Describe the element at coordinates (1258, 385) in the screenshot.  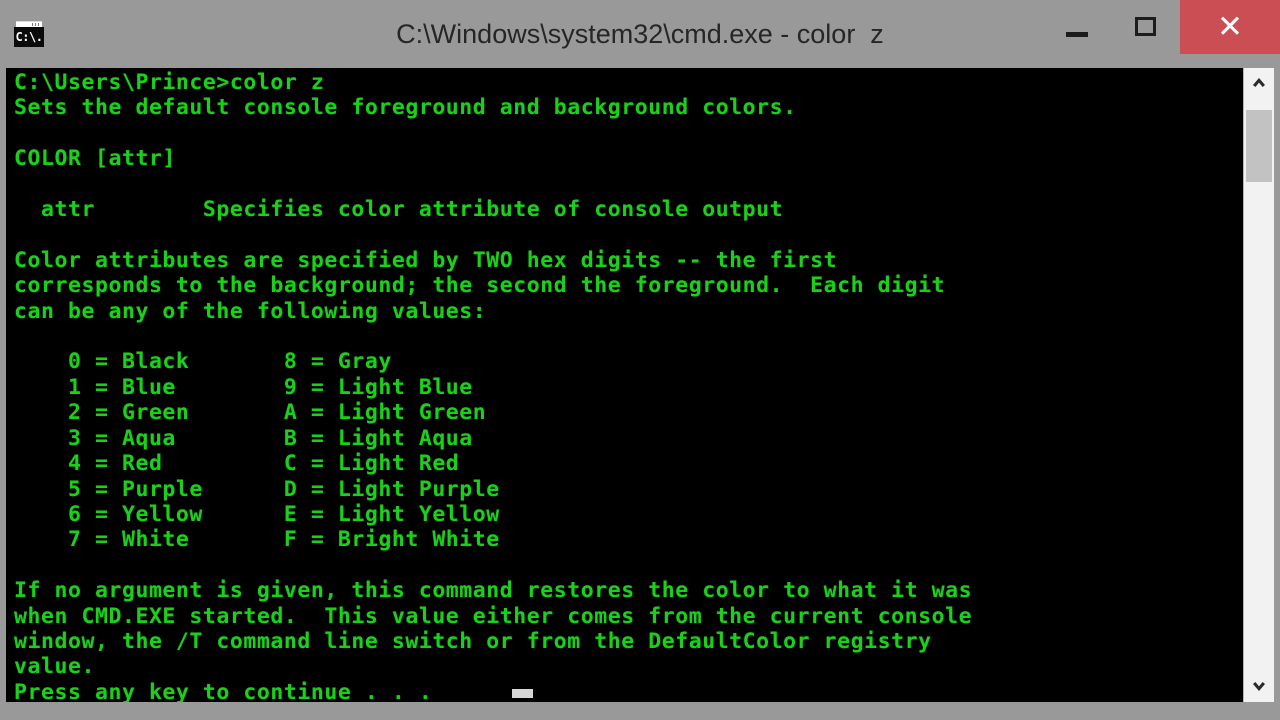
I see `console-scrollbar` at that location.